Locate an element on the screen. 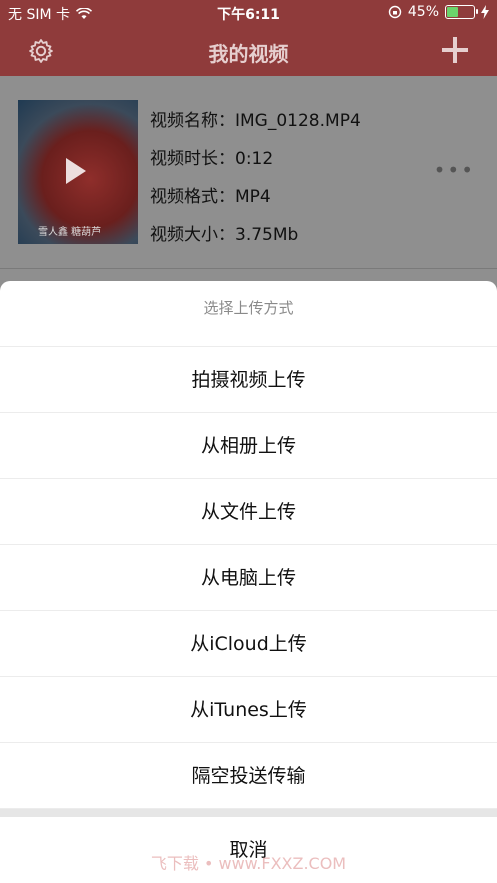 This screenshot has width=497, height=883. video-duration-row: 视频时长：0:12 is located at coordinates (255, 159).